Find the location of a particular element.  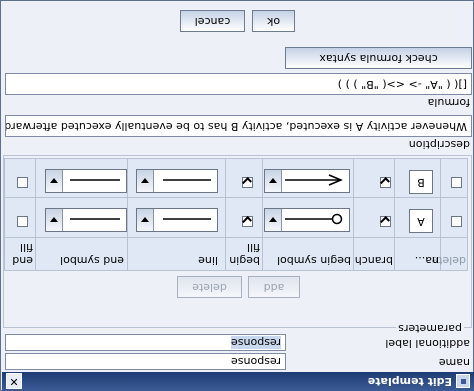

formula-value: []( ( "A" -> <>( "B" ) ) ) is located at coordinates (402, 84).